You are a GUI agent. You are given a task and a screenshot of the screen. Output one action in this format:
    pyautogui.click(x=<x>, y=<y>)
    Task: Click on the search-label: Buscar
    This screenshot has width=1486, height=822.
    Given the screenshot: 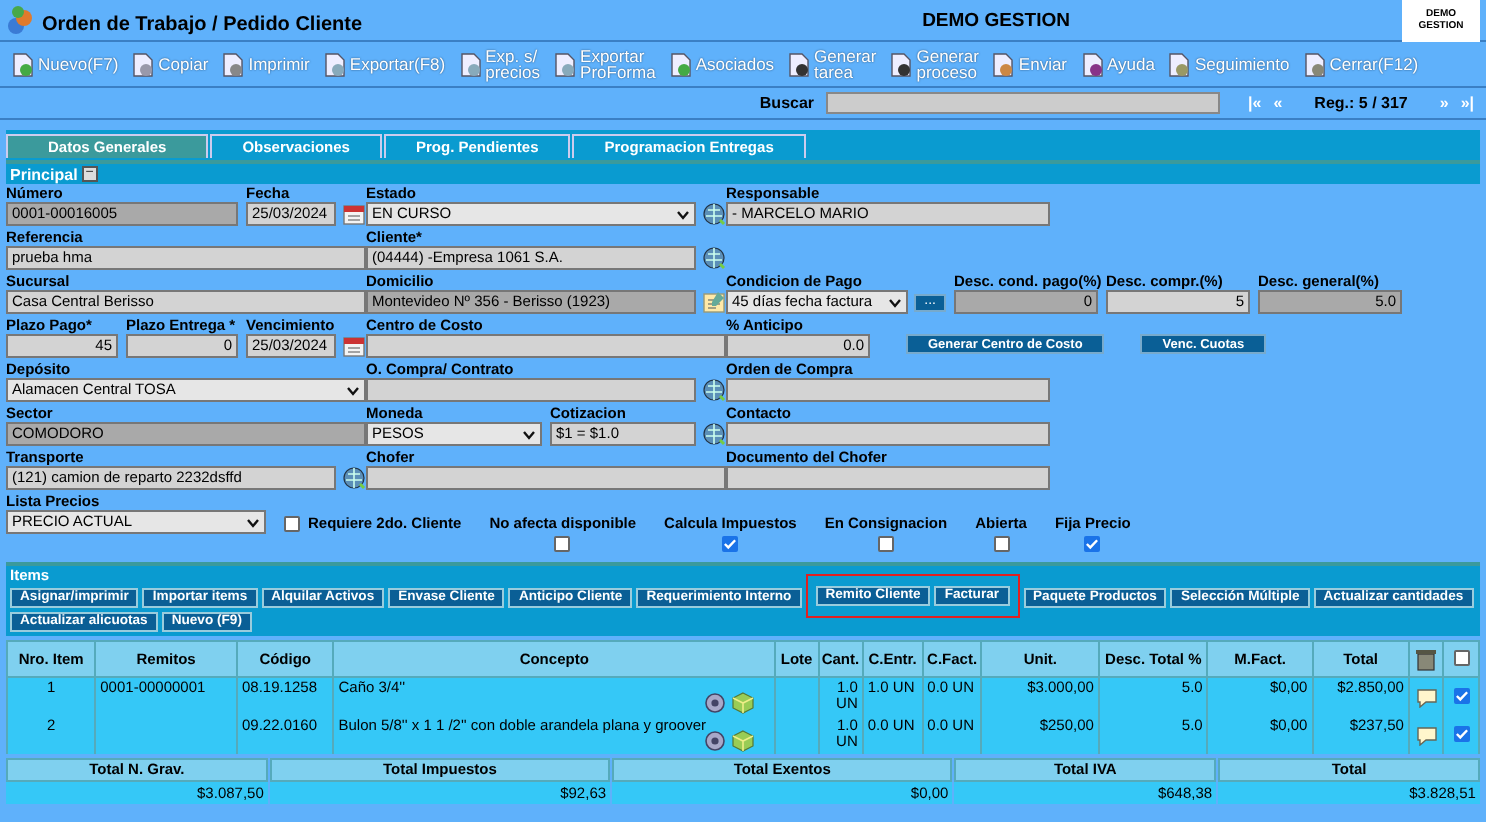 What is the action you would take?
    pyautogui.click(x=787, y=103)
    